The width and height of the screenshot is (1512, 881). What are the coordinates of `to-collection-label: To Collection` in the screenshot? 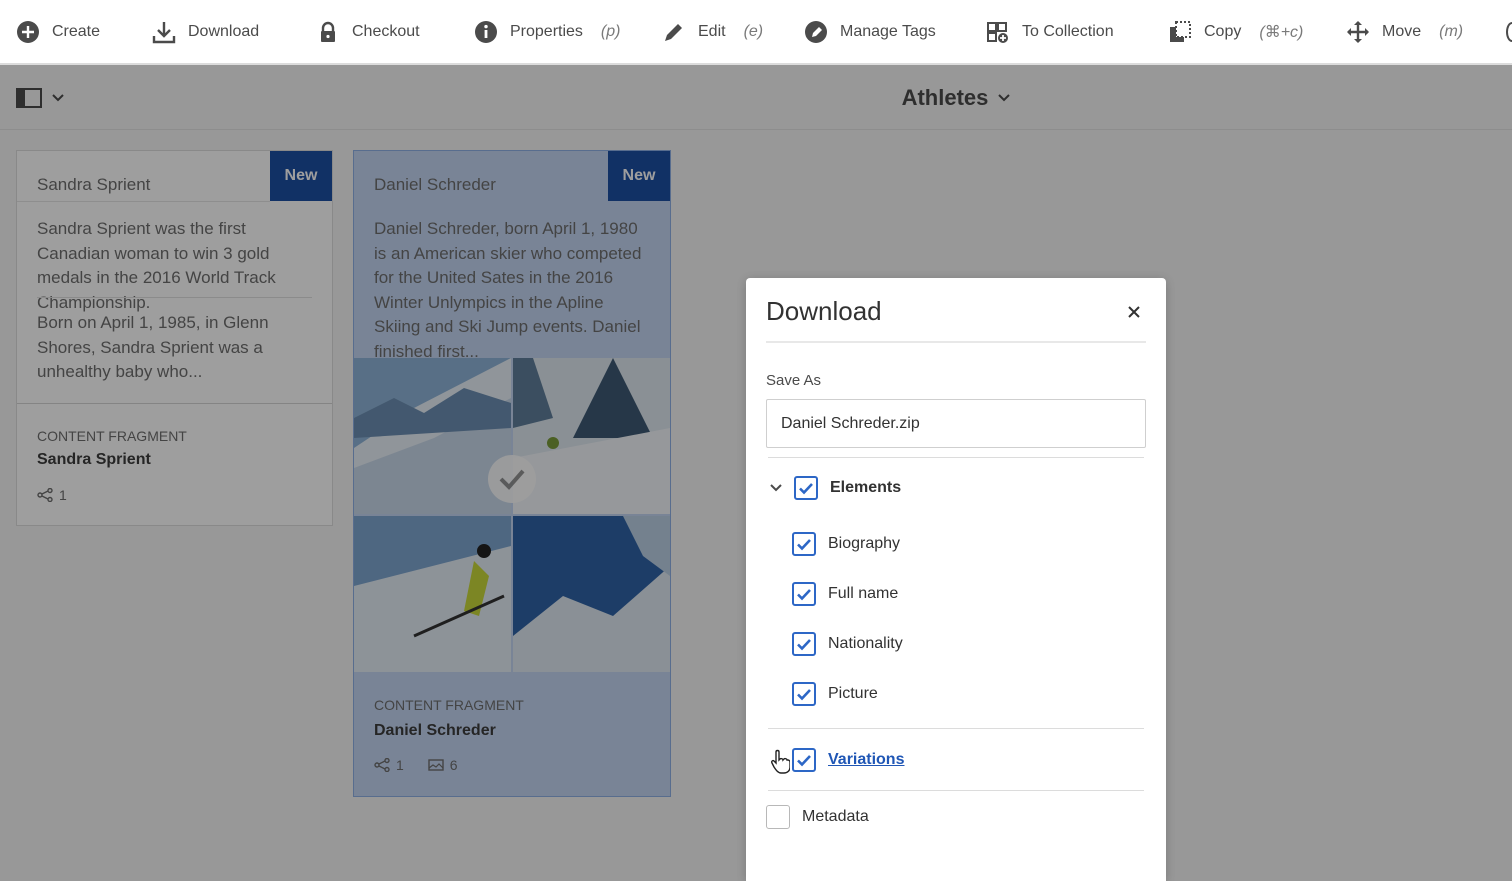 It's located at (1068, 31).